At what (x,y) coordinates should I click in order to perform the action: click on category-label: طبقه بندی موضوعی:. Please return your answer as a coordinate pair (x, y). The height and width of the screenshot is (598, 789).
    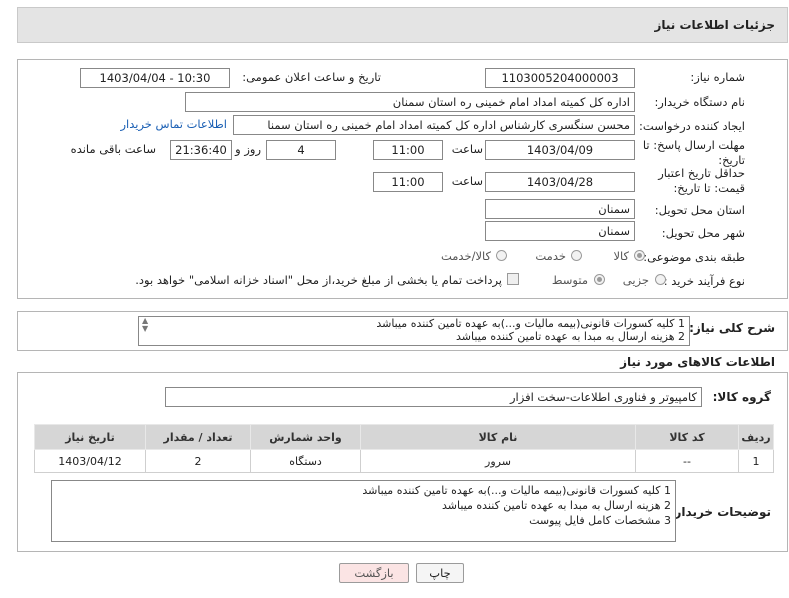
    Looking at the image, I should click on (694, 257).